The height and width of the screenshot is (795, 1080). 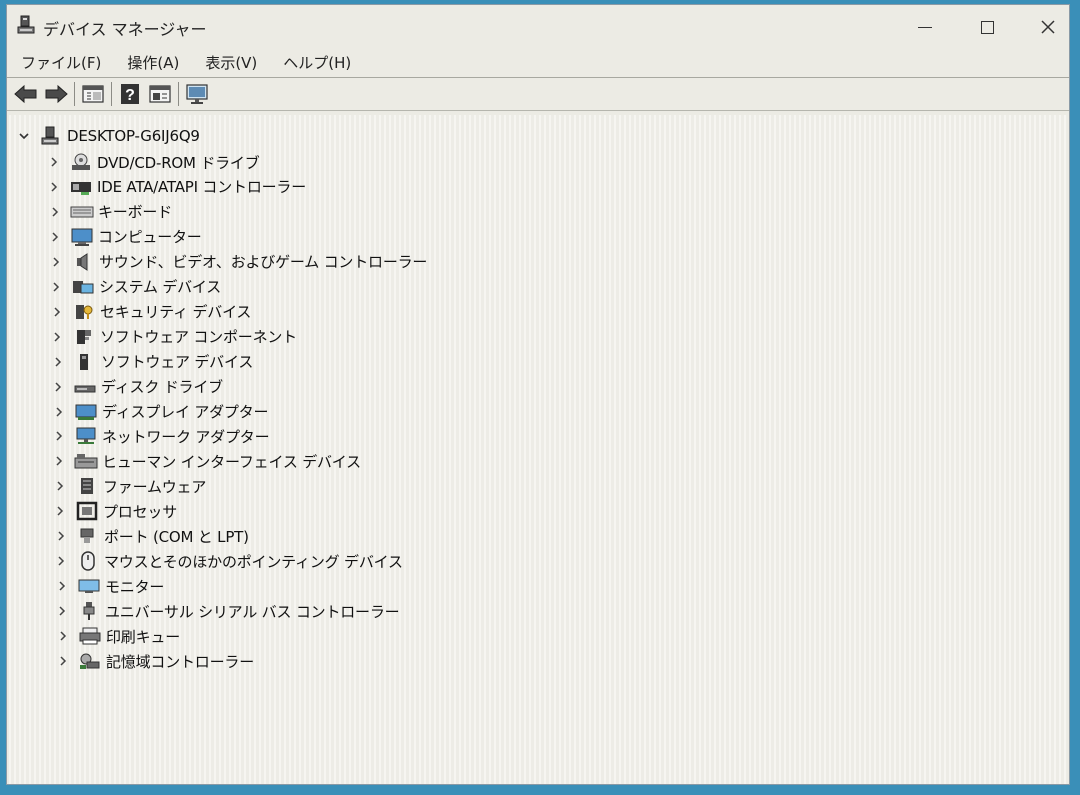 What do you see at coordinates (125, 29) in the screenshot?
I see `window-title: デバイス マネージャー` at bounding box center [125, 29].